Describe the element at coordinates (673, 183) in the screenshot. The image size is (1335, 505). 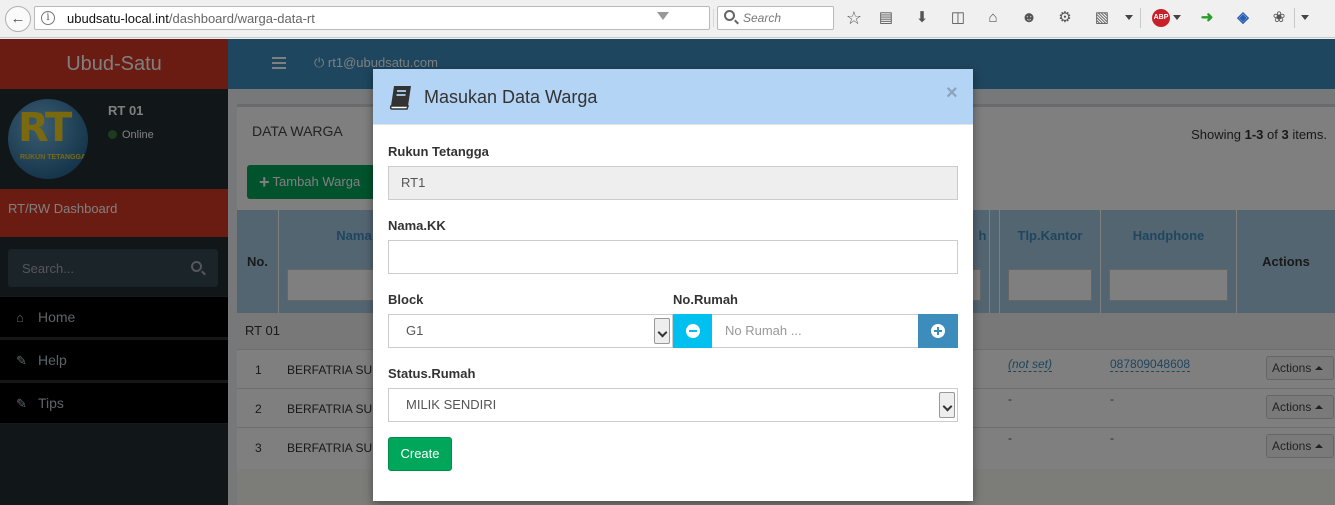
I see `rt-field: RT1` at that location.